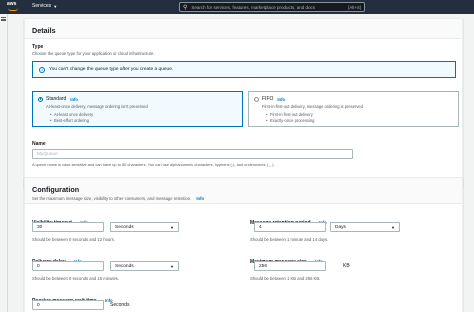 The height and width of the screenshot is (312, 474). I want to click on details-title: Details, so click(44, 30).